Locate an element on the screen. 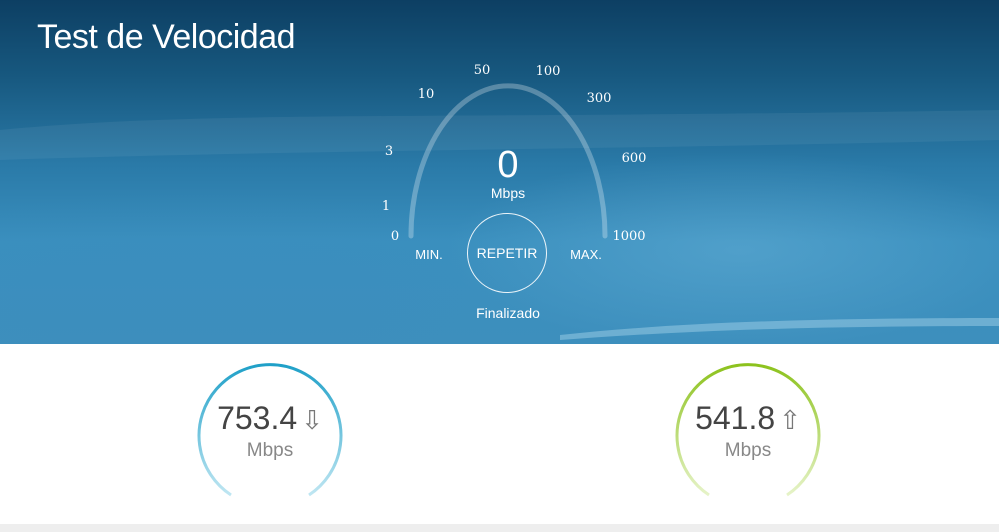 Image resolution: width=999 pixels, height=532 pixels. arrow-up-icon: ⇧ is located at coordinates (790, 420).